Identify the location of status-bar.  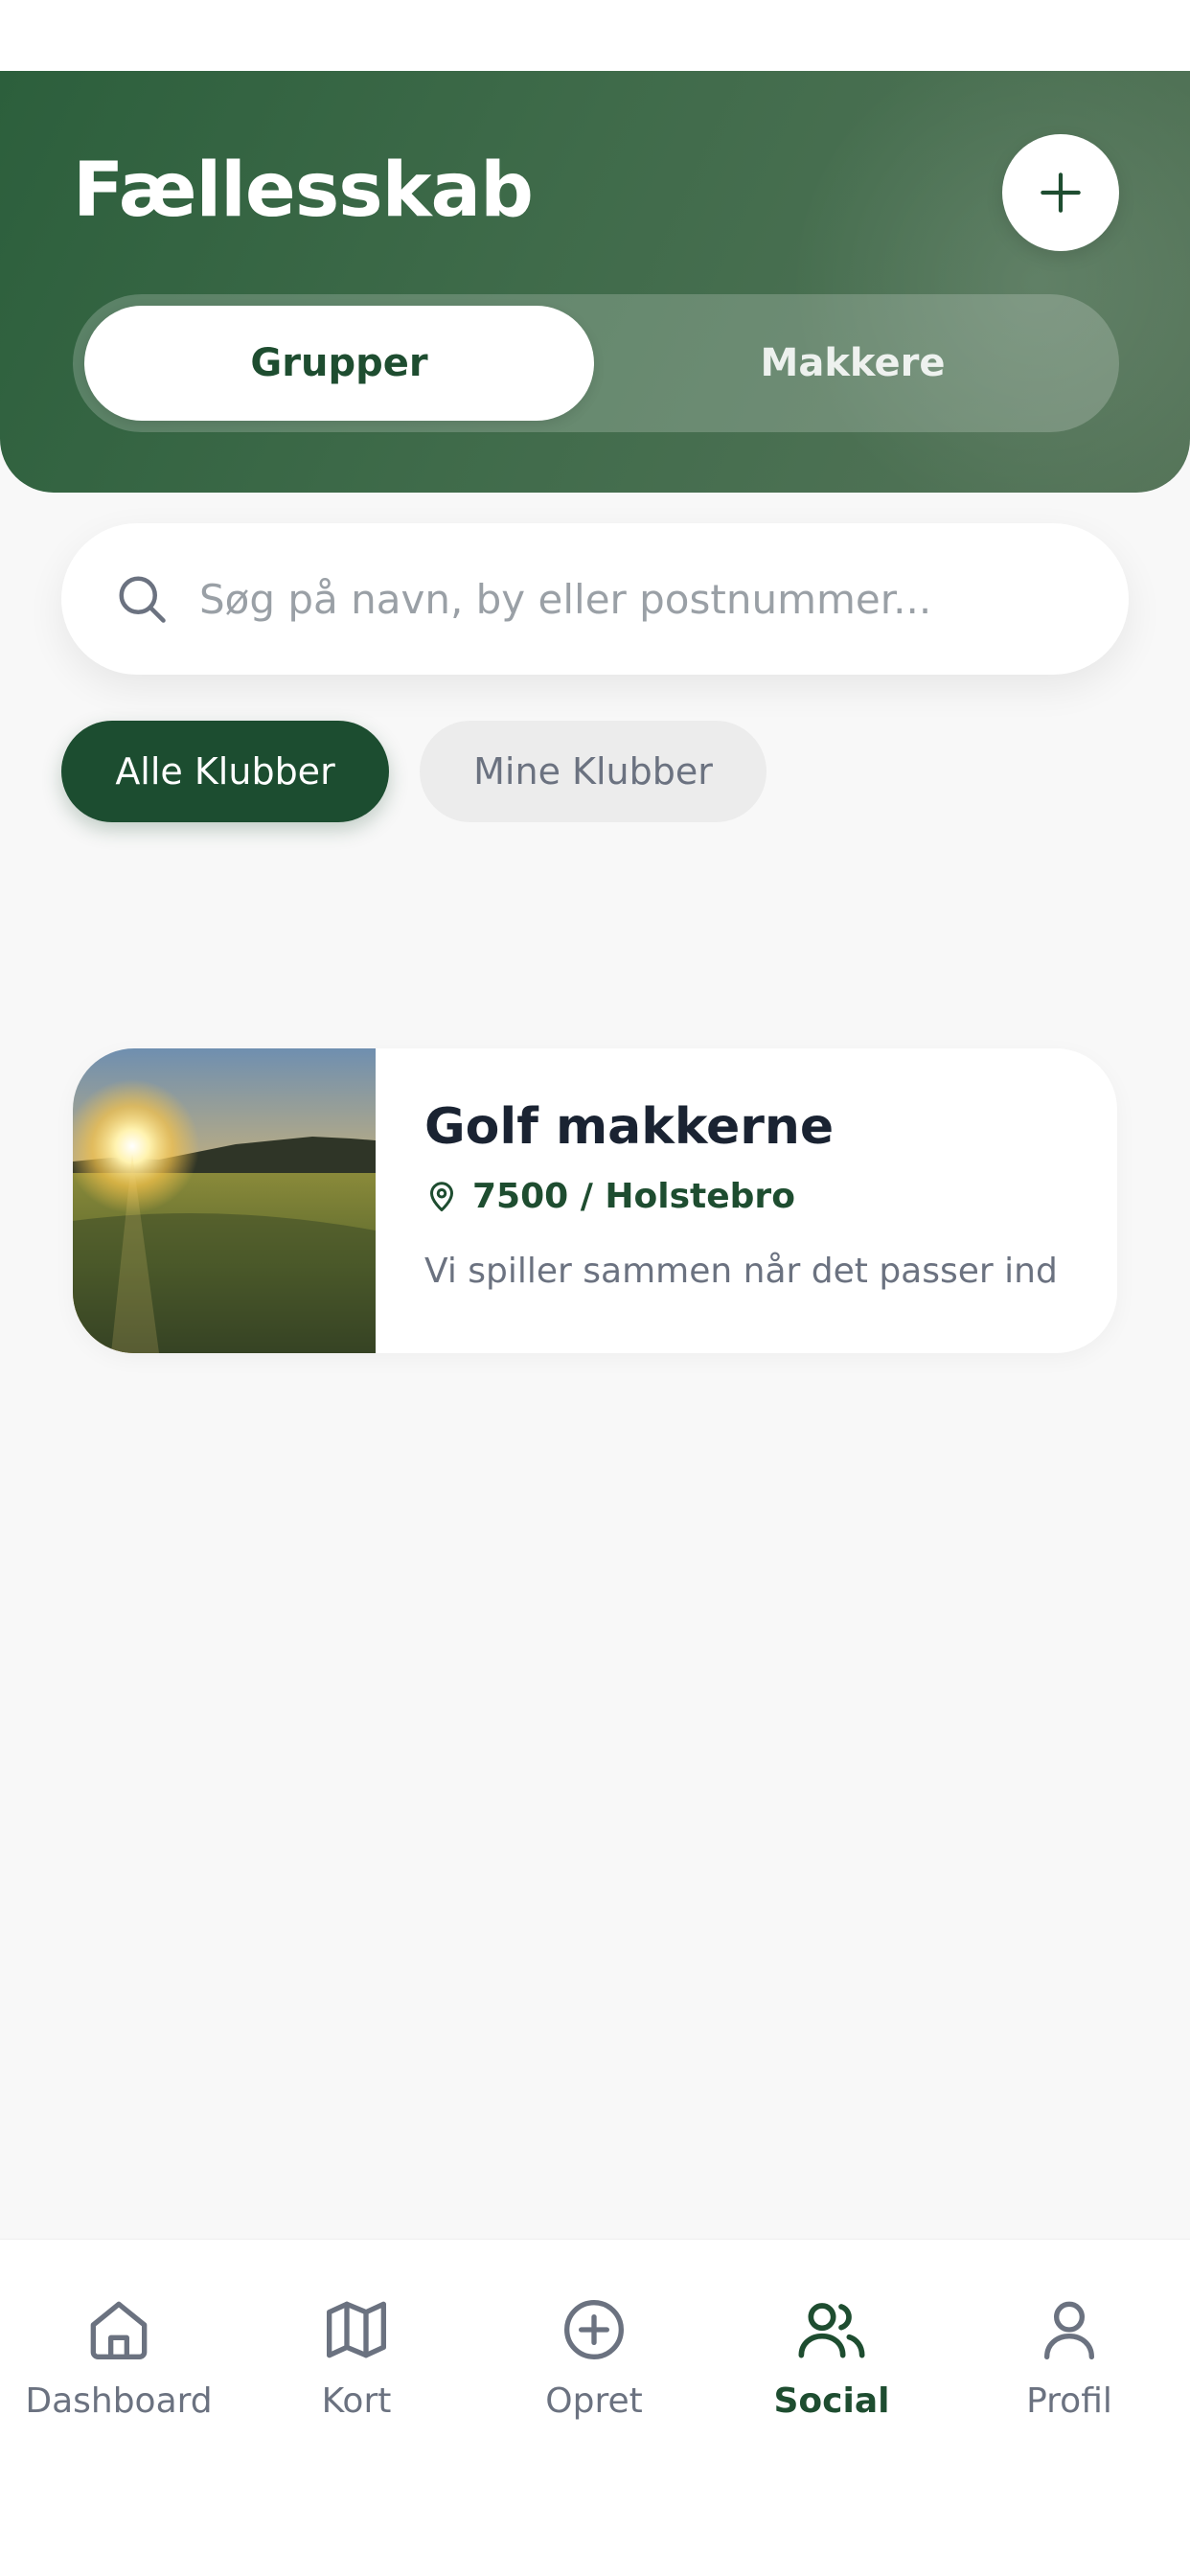
(595, 35).